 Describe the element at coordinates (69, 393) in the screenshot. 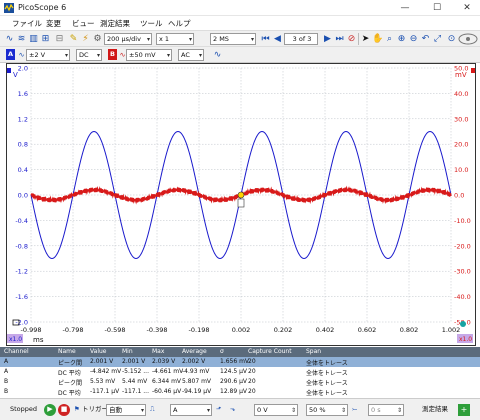

I see `cell-name: DC 平均` at that location.